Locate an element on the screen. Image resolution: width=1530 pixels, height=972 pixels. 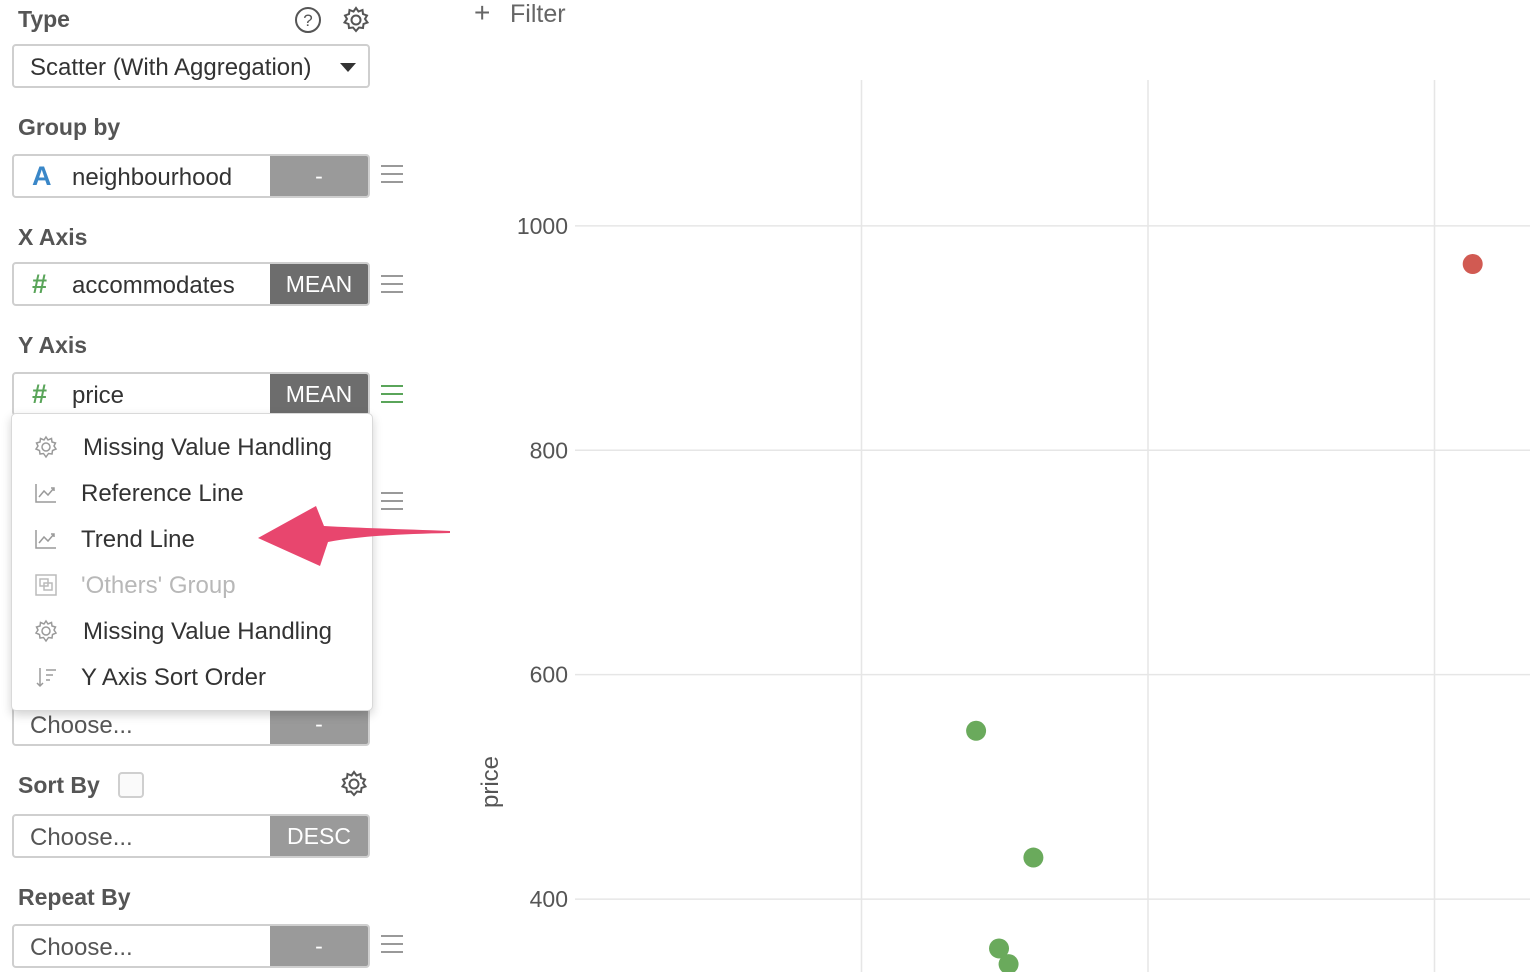
help-icon: ? is located at coordinates (308, 20).